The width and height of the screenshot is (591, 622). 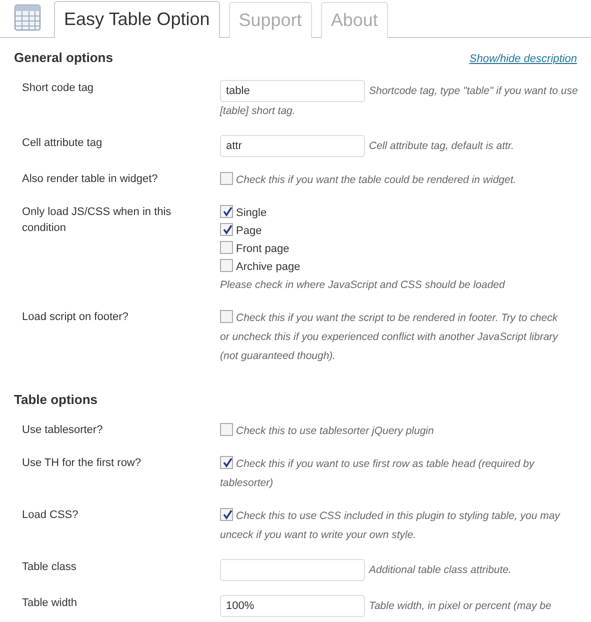 What do you see at coordinates (292, 570) in the screenshot?
I see `text-input` at bounding box center [292, 570].